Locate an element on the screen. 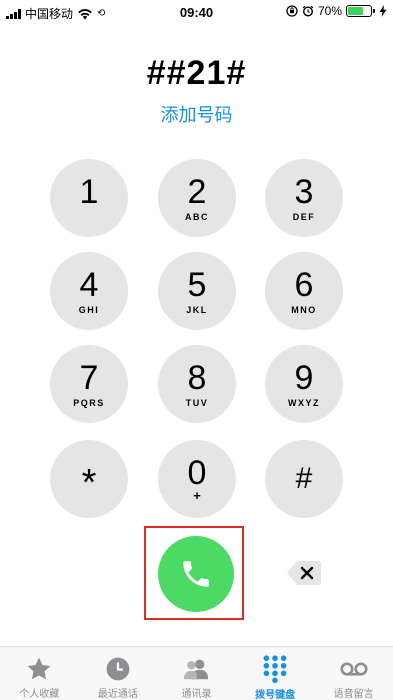 The height and width of the screenshot is (700, 393). call-button is located at coordinates (196, 574).